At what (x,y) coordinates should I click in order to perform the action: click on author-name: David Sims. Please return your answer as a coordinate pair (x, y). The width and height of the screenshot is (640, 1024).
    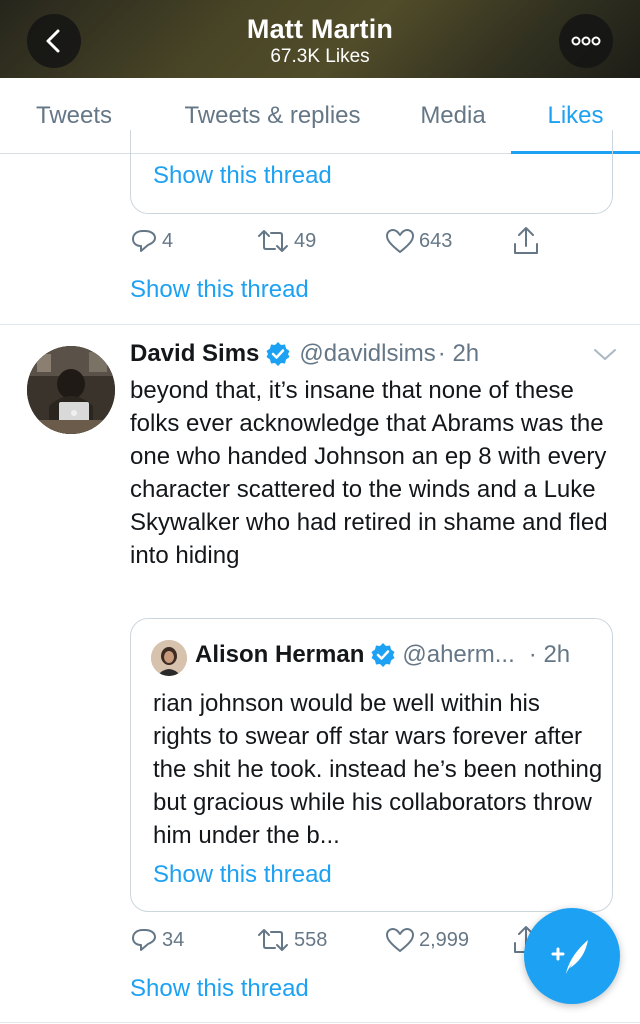
    Looking at the image, I should click on (194, 354).